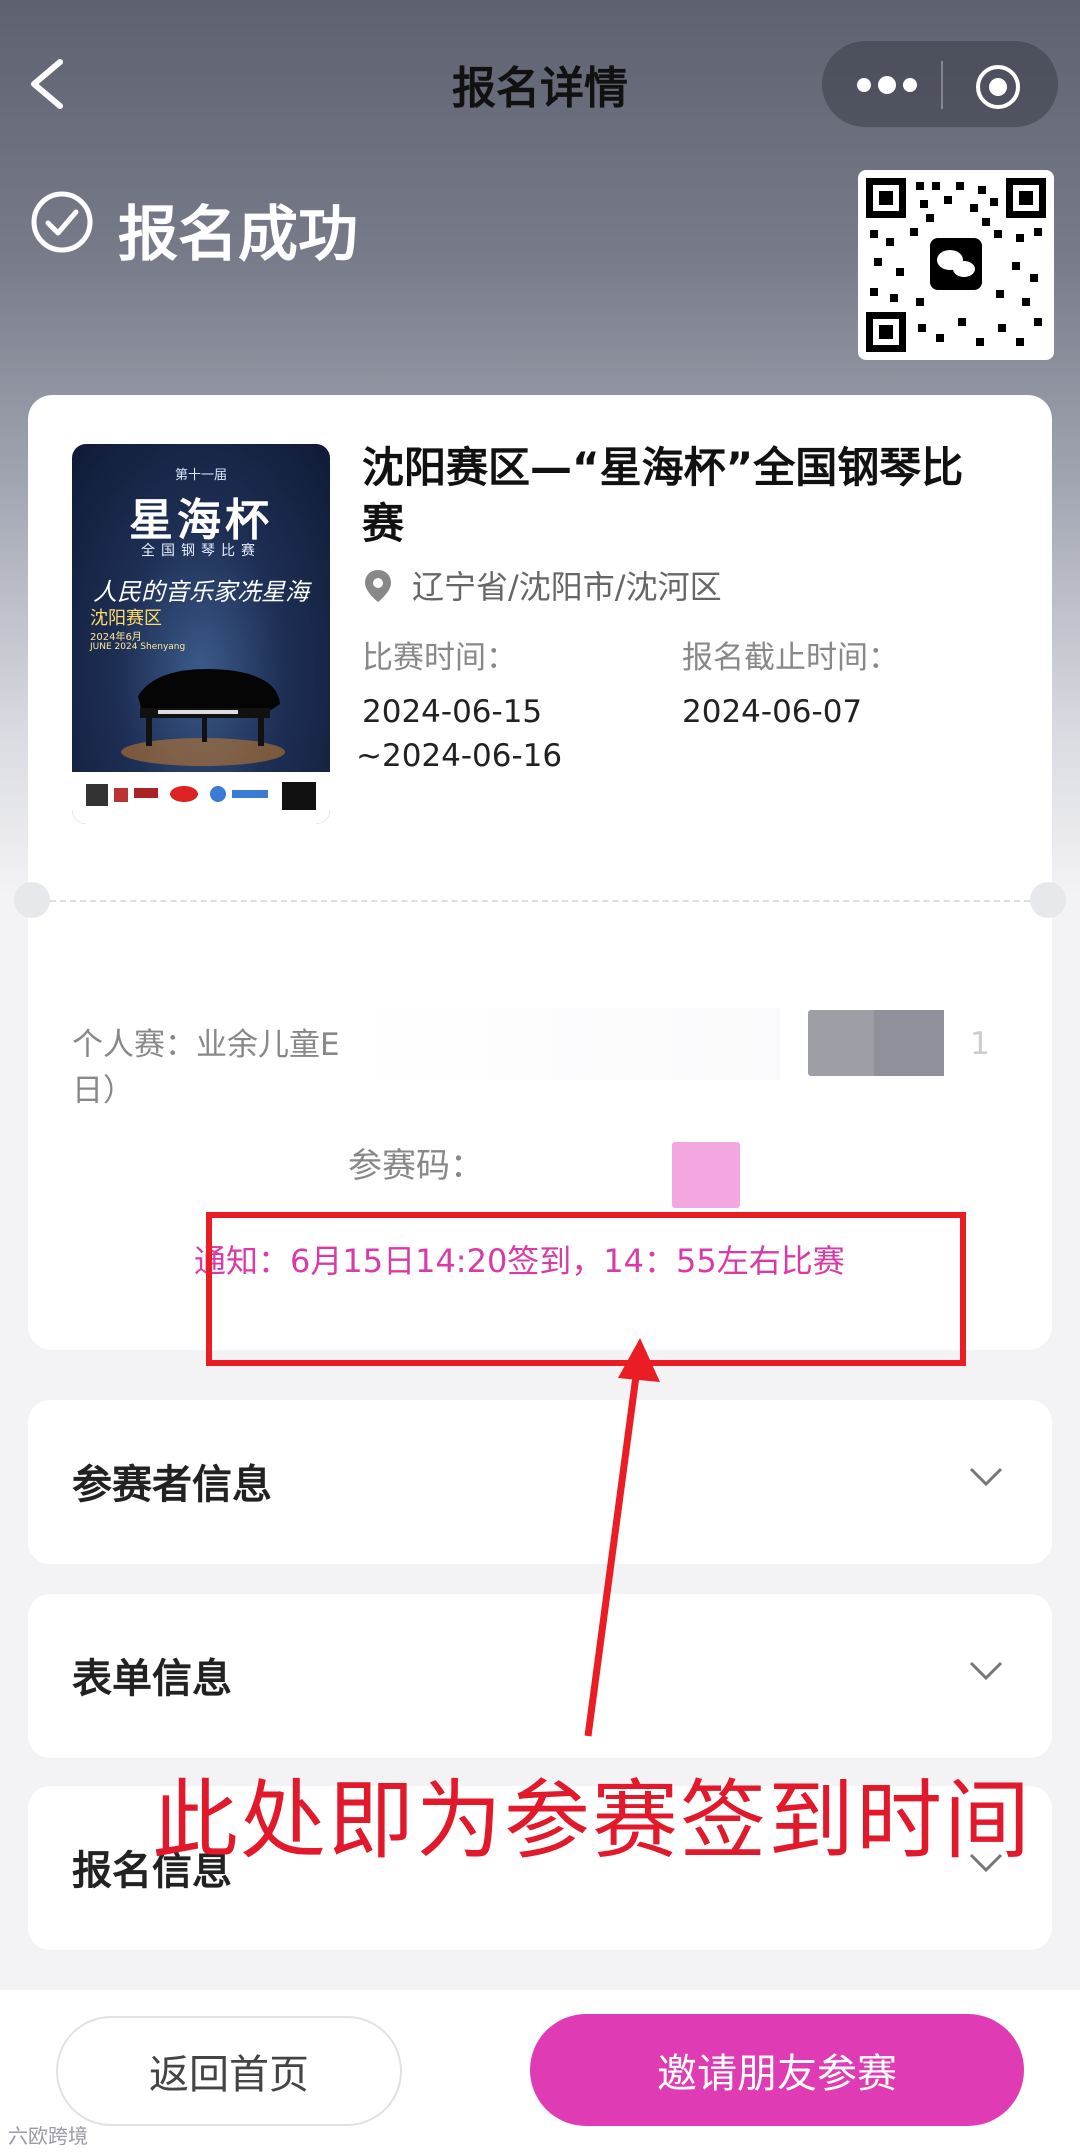 This screenshot has width=1080, height=2155. What do you see at coordinates (459, 756) in the screenshot?
I see `competition-end-date: ~2024-06-16` at bounding box center [459, 756].